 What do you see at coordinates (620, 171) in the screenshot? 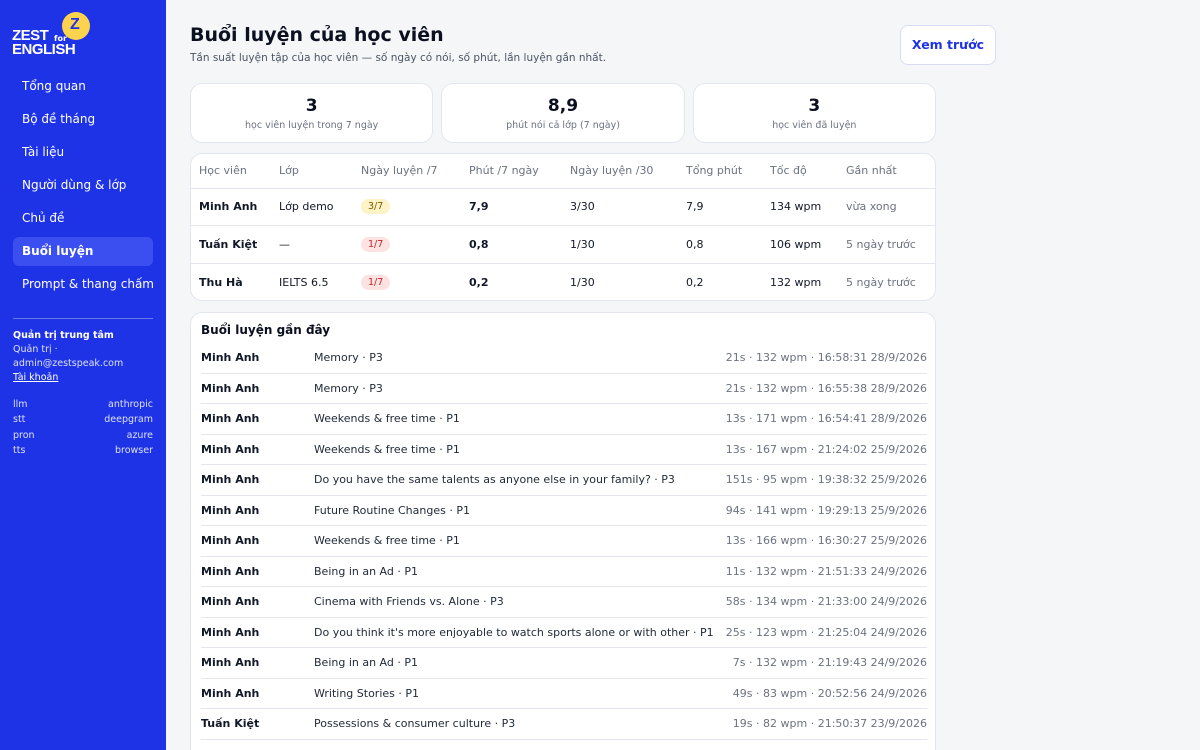
I see `column-header: Ngày luyện /30` at bounding box center [620, 171].